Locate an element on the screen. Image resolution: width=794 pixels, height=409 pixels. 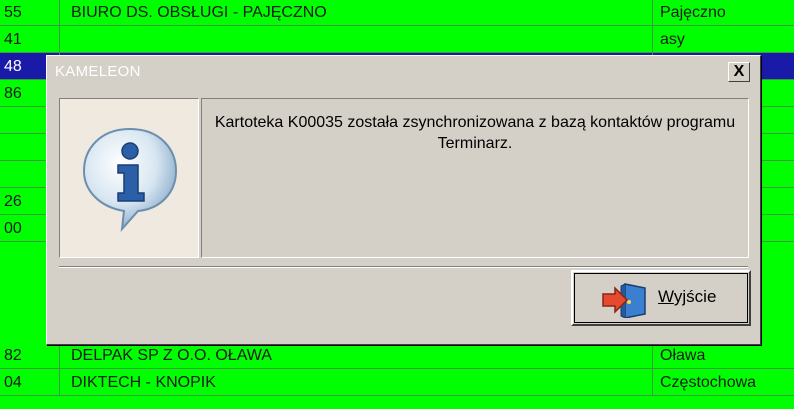
exit-door-arrow-icon is located at coordinates (624, 300).